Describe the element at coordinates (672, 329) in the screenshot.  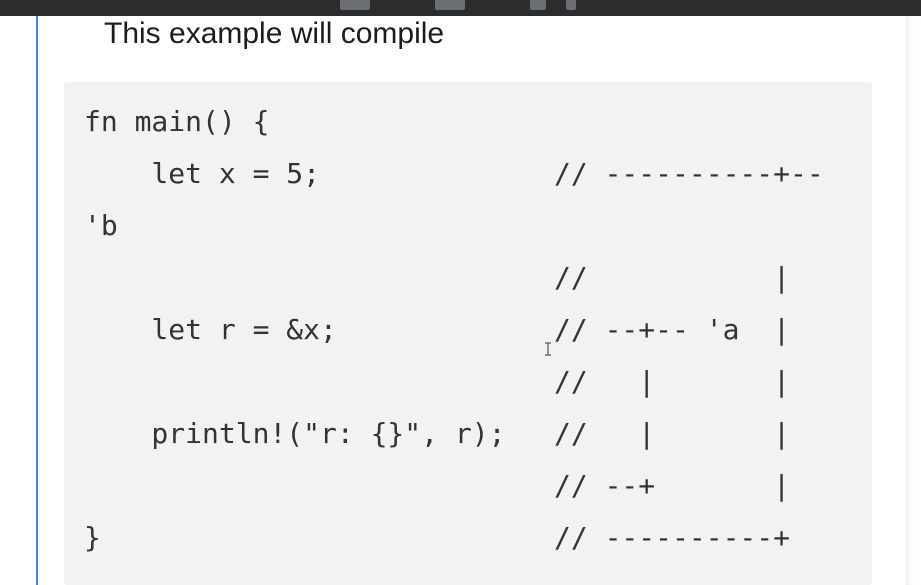
I see `code-comment: // --+-- 'a |` at that location.